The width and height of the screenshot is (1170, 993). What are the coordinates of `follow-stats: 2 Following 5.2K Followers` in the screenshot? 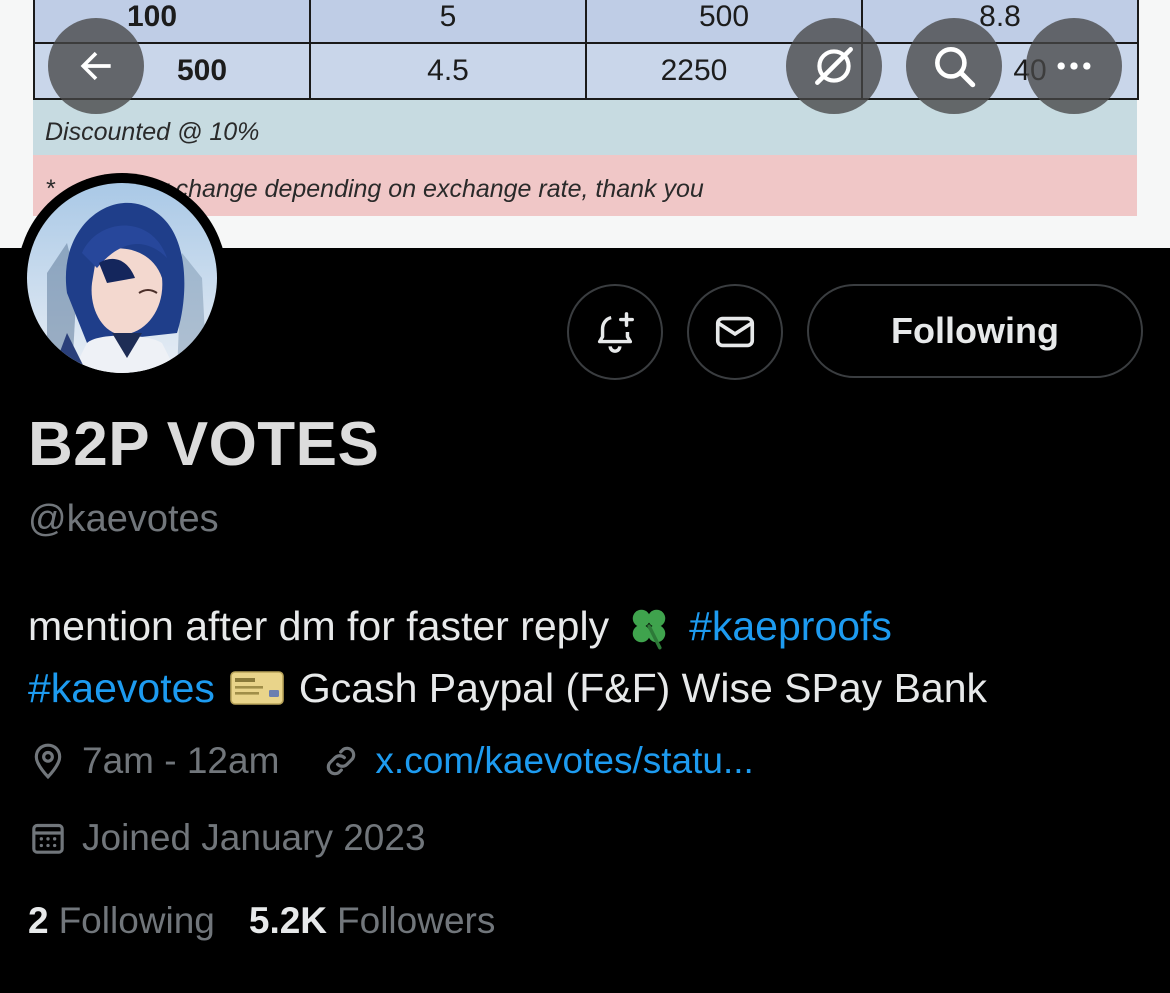 It's located at (278, 921).